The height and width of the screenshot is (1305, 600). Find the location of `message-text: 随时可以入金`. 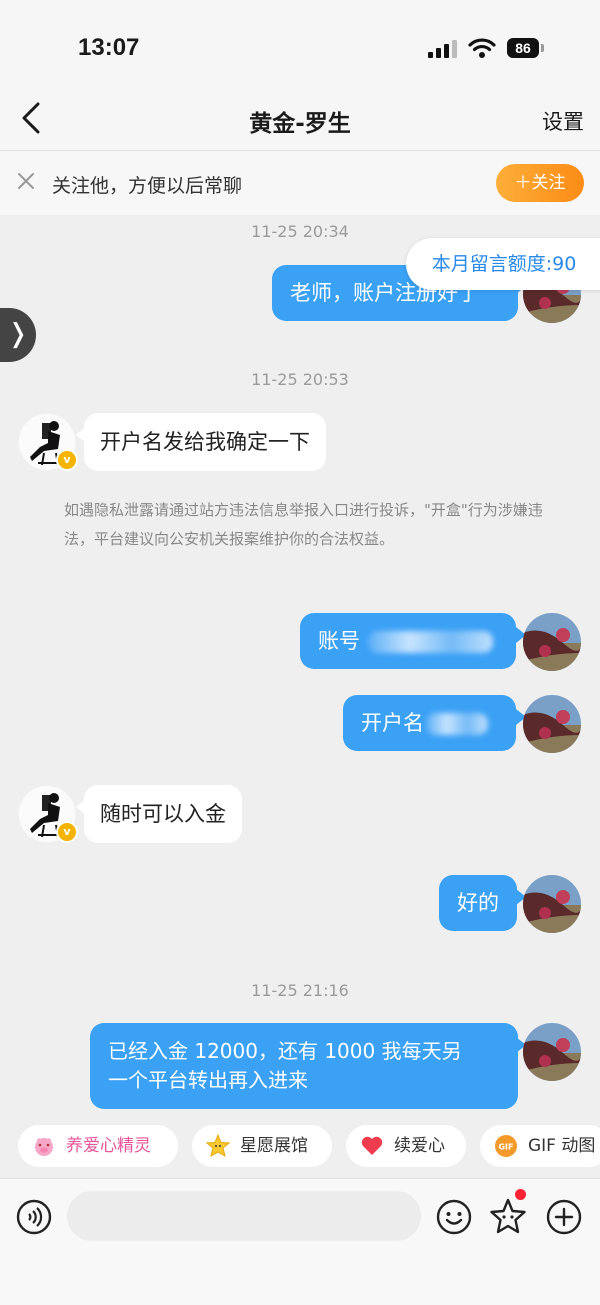

message-text: 随时可以入金 is located at coordinates (163, 814).